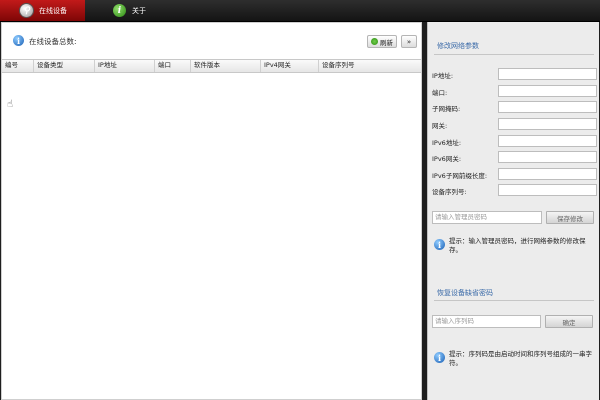 The image size is (600, 400). Describe the element at coordinates (449, 192) in the screenshot. I see `field-label: 设备序列号:` at that location.